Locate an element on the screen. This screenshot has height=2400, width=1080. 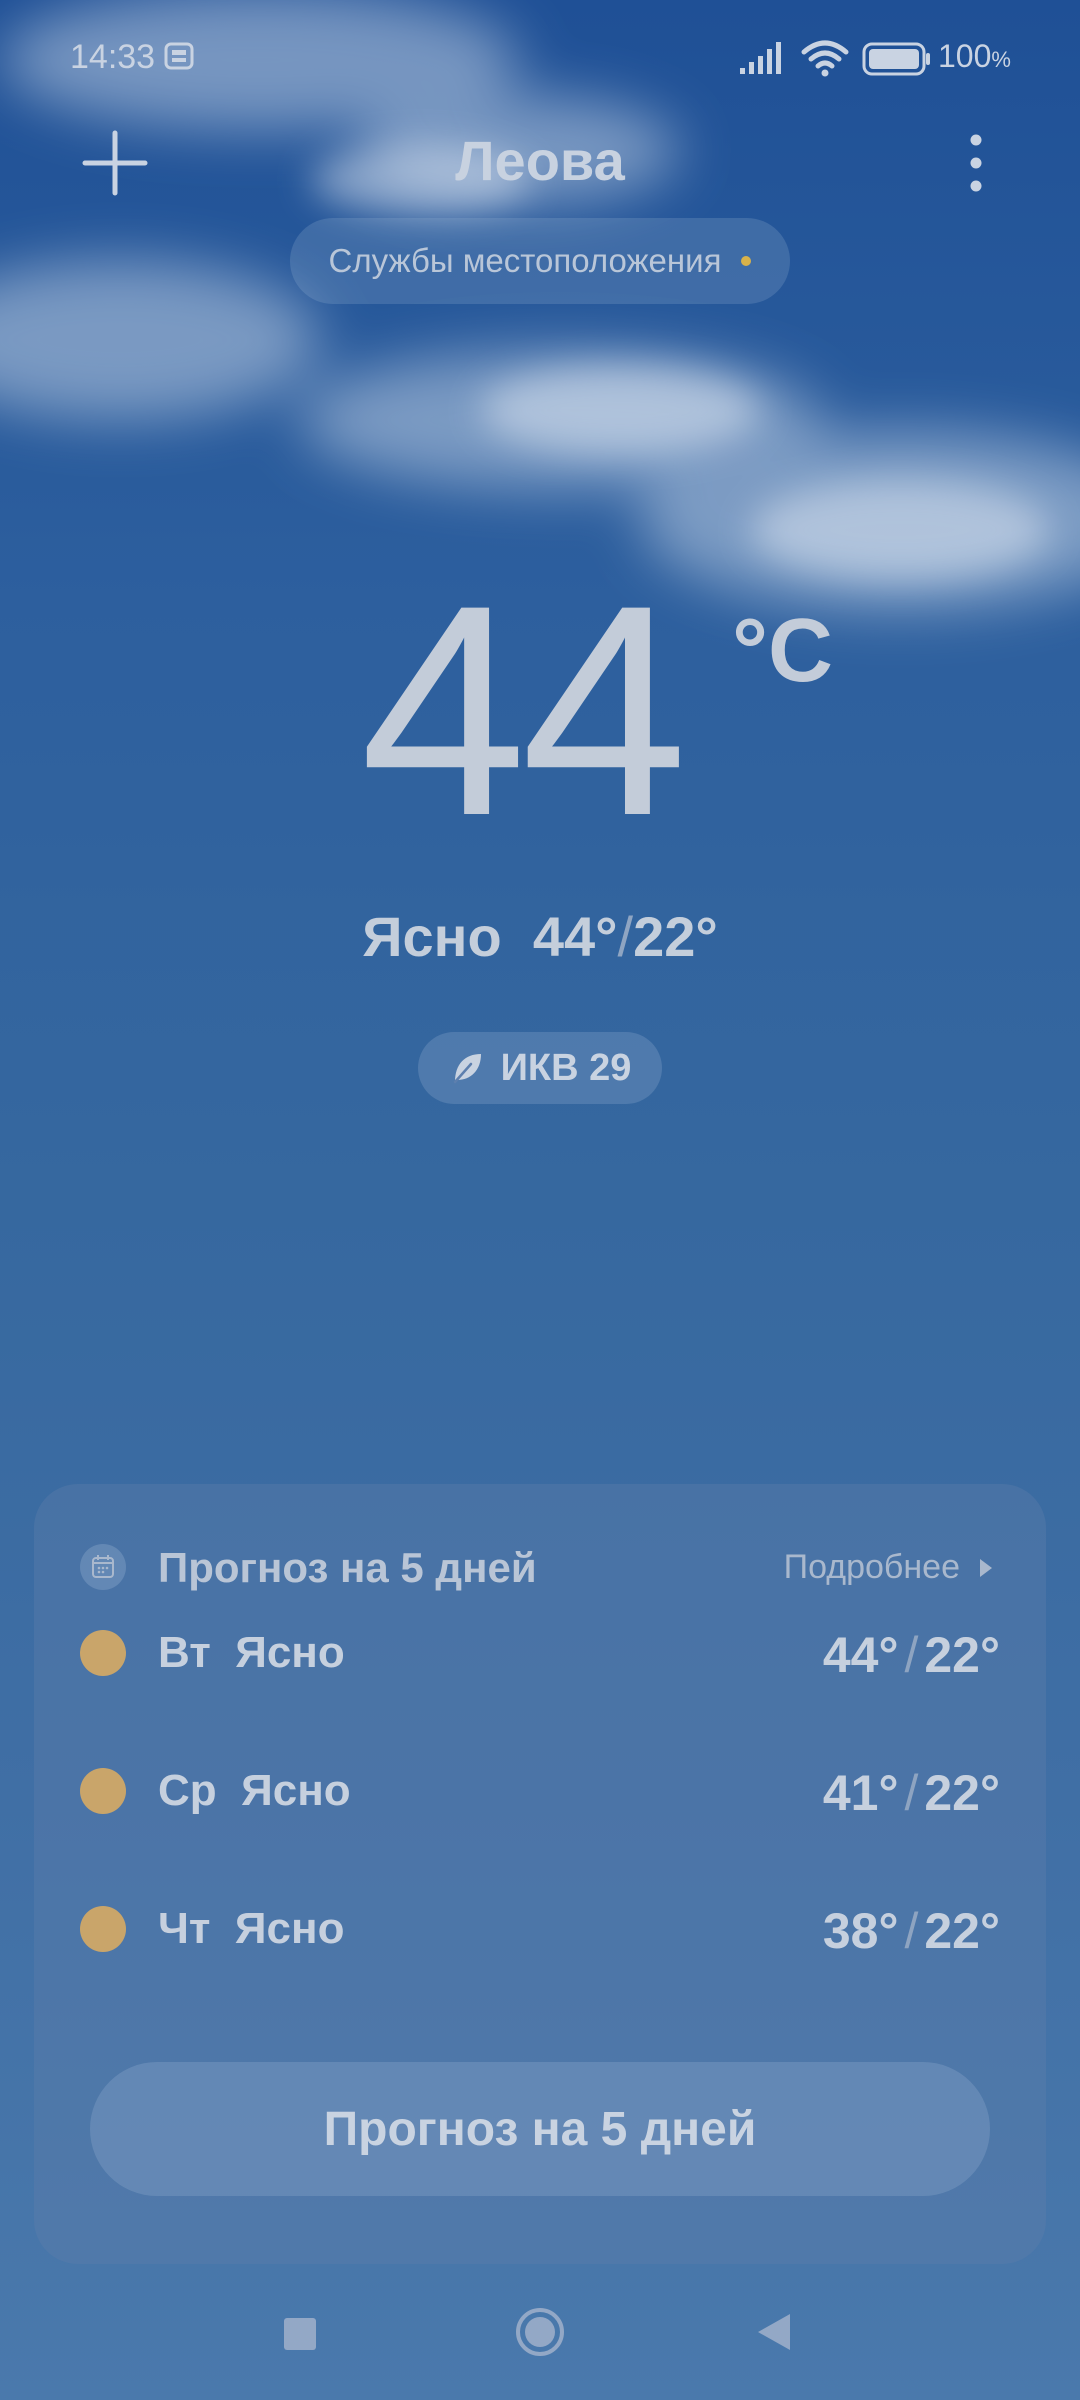
forecast-day-label: Вт Ясно is located at coordinates (251, 1652).